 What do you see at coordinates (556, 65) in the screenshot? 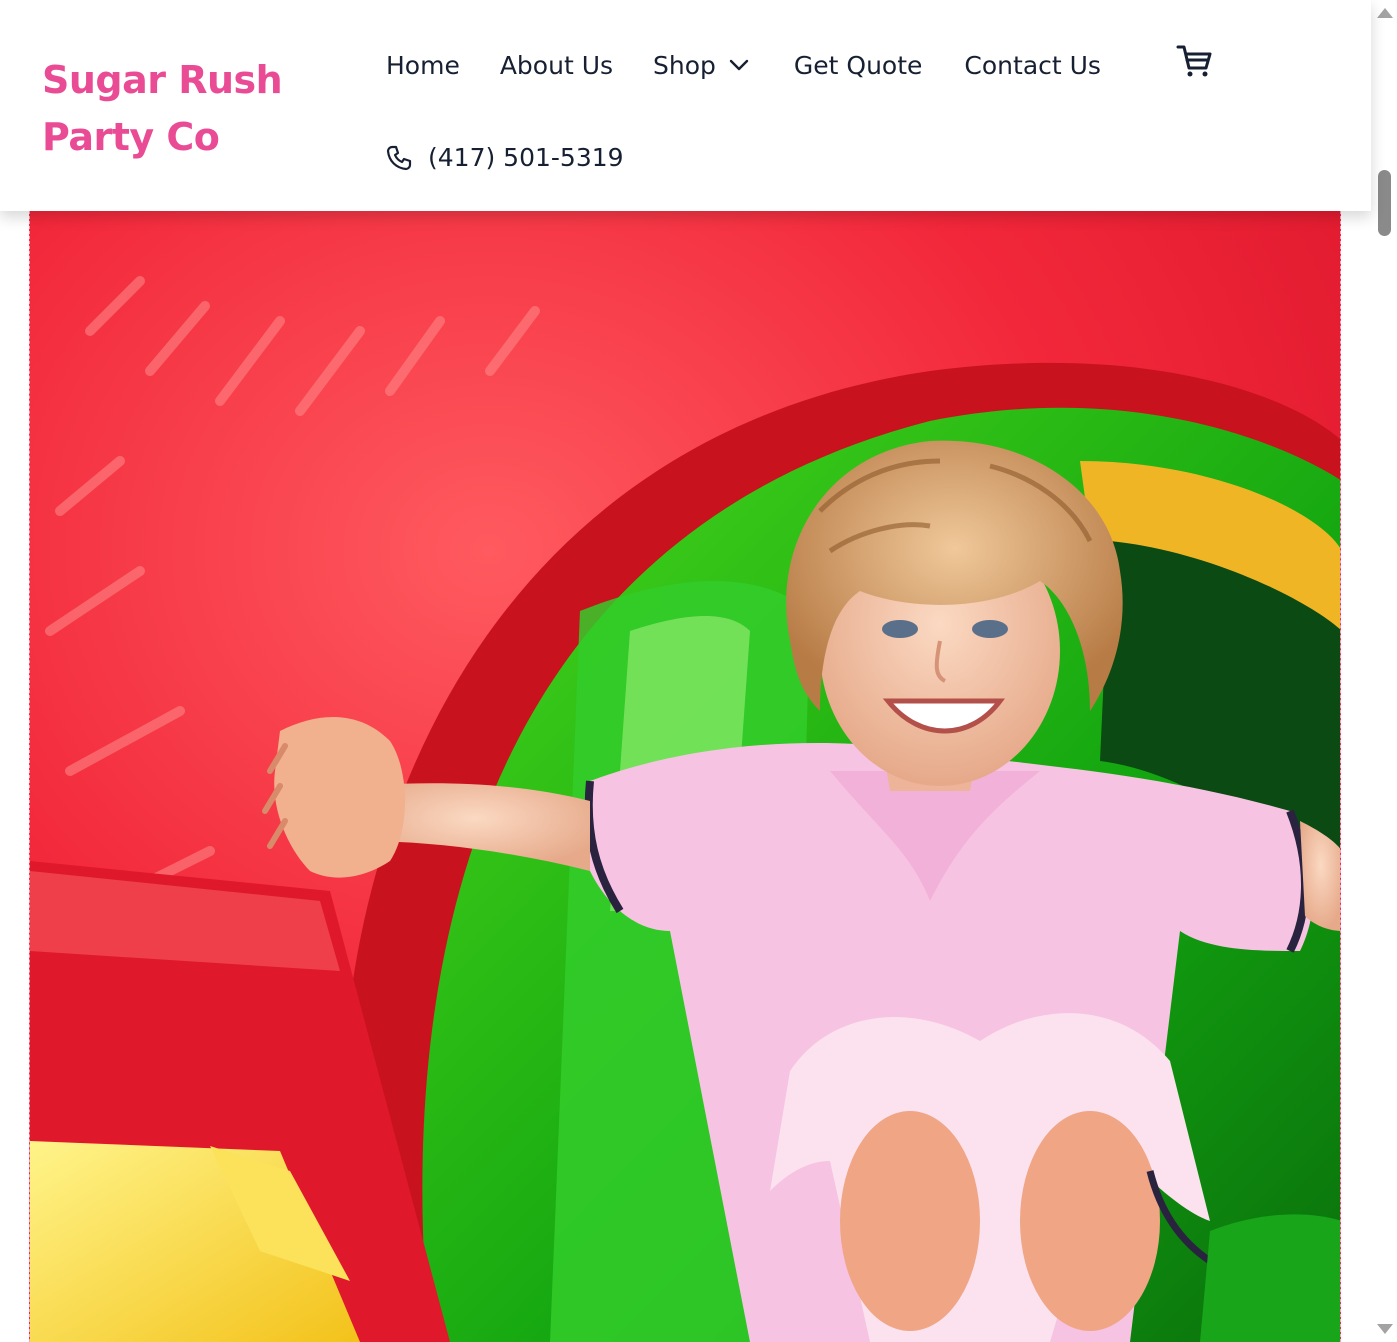
I see `nav-about-us: About Us` at bounding box center [556, 65].